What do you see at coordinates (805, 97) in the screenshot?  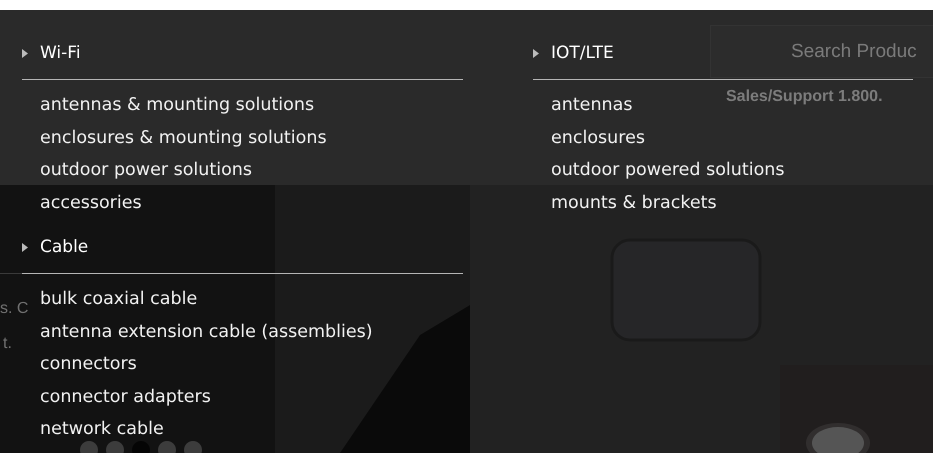 I see `support-phone: Sales/Support 1.800.` at bounding box center [805, 97].